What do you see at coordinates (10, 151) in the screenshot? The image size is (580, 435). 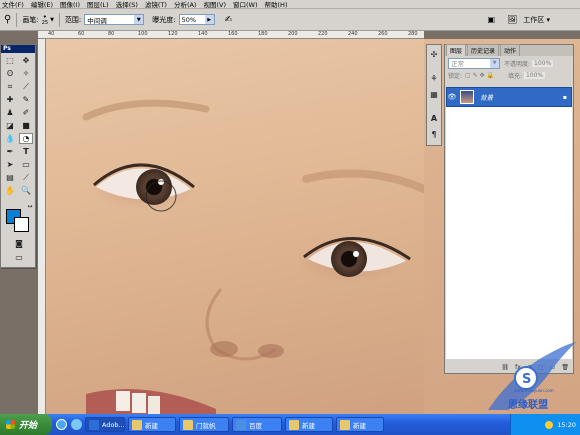 I see `pen-tool-icon: ✒` at bounding box center [10, 151].